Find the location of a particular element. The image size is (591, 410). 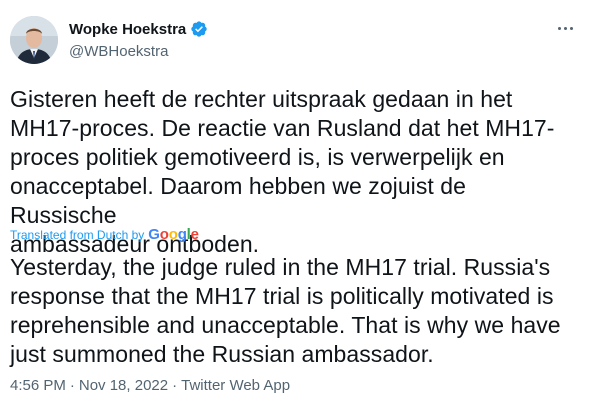

translated-label: Translated from Dutch by is located at coordinates (77, 235).